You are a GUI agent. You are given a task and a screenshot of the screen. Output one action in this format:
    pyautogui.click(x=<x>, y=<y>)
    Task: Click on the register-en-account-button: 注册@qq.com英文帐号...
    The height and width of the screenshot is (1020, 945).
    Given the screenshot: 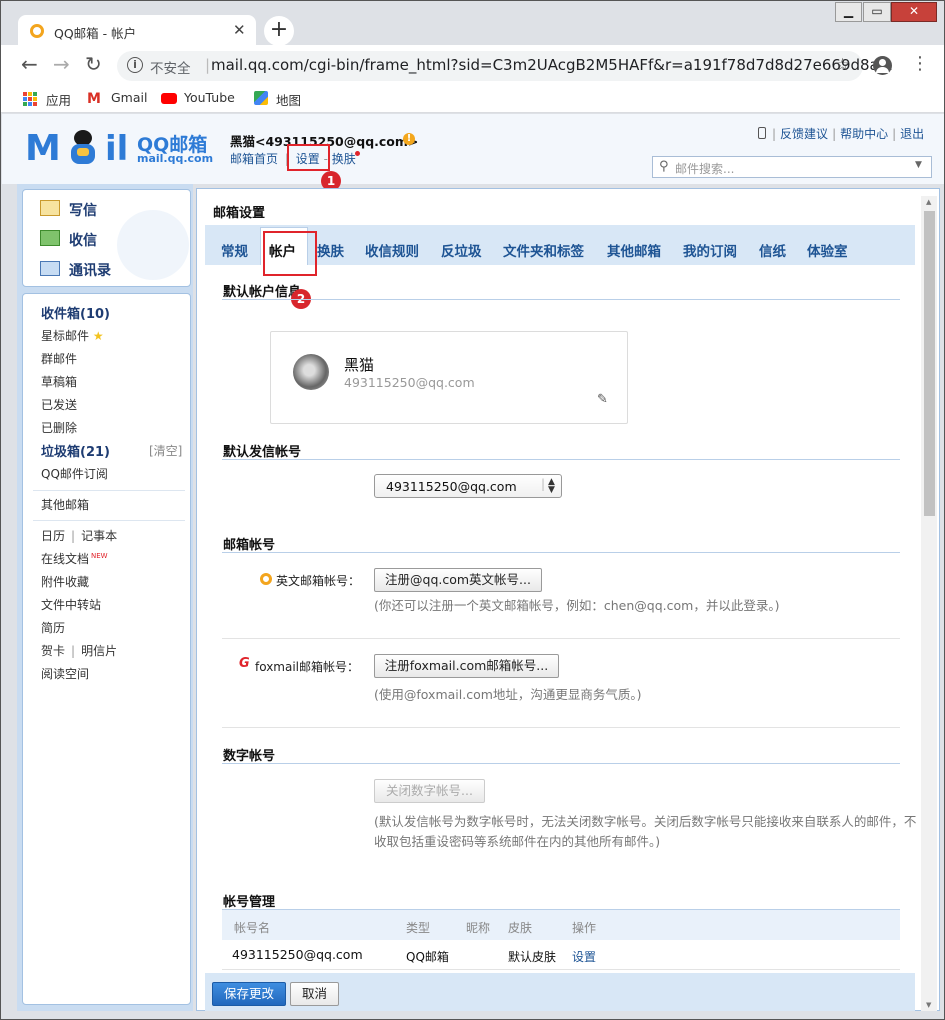 What is the action you would take?
    pyautogui.click(x=458, y=580)
    